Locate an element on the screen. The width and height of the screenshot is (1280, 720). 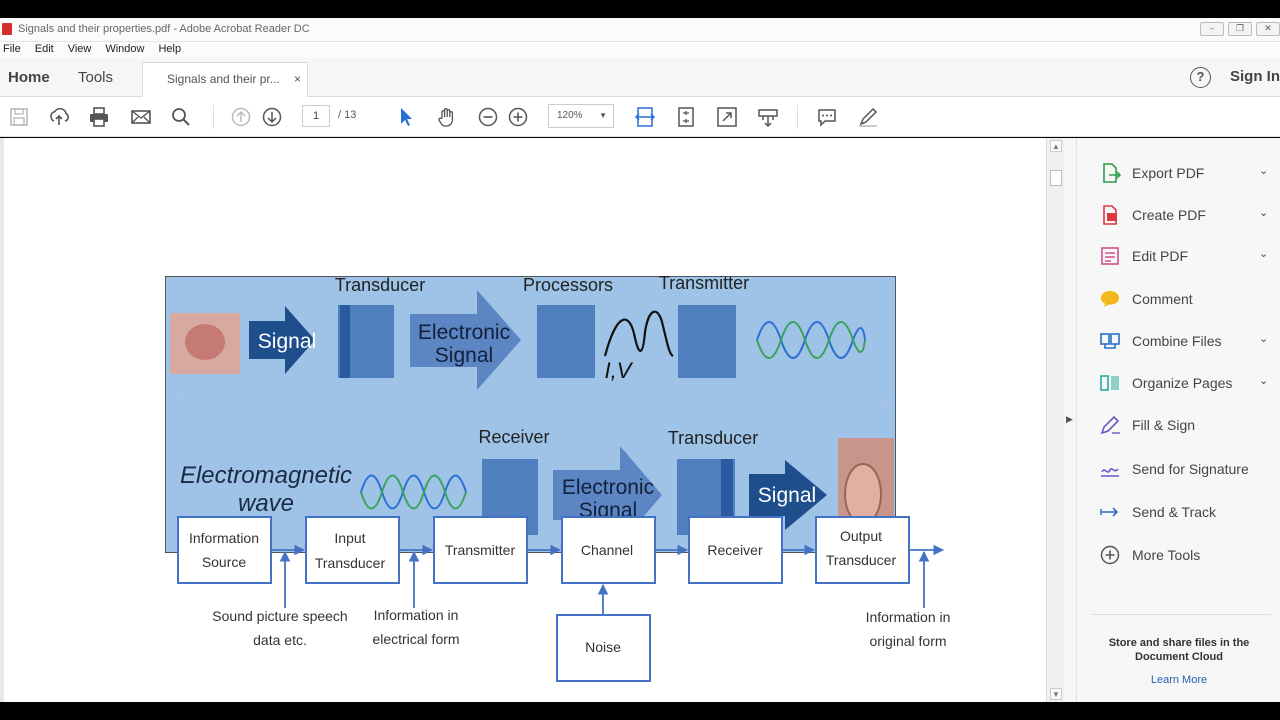
menu-edit: Edit is located at coordinates (44, 50).